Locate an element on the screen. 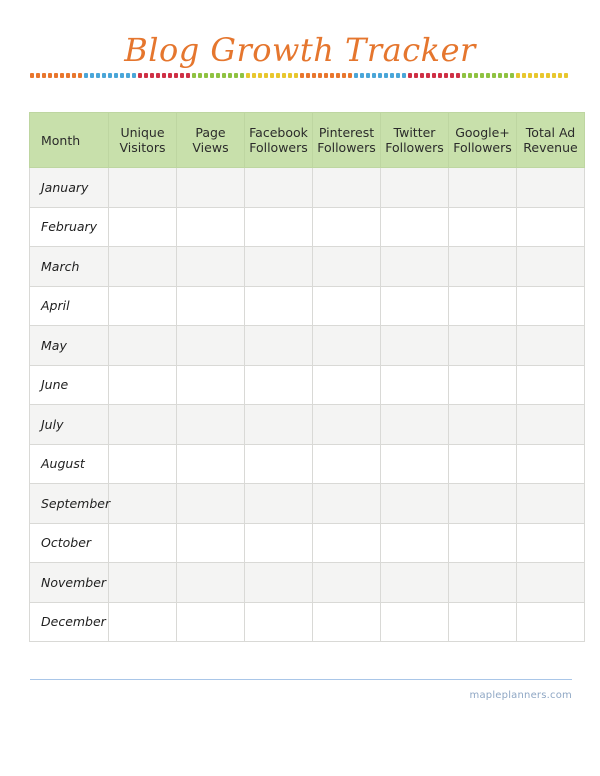  page-title-container: Blog Growth Tracker is located at coordinates (300, 50).